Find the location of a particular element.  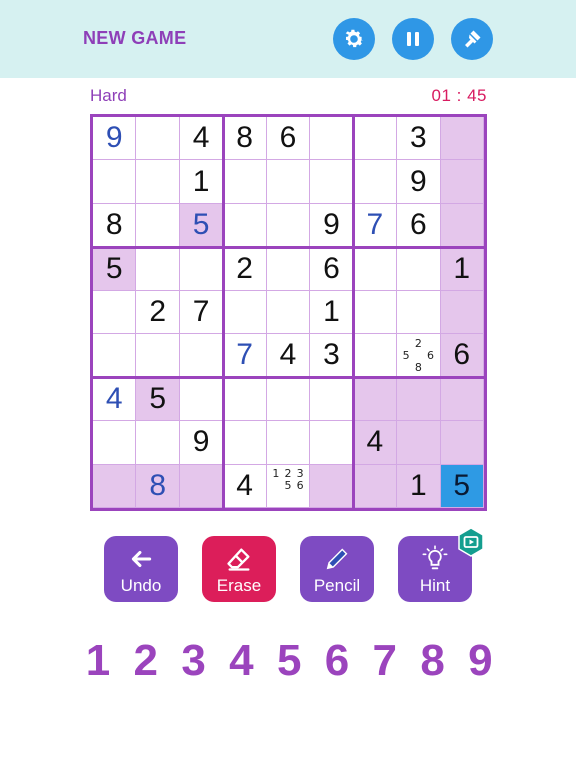

note-digit is located at coordinates (430, 368).